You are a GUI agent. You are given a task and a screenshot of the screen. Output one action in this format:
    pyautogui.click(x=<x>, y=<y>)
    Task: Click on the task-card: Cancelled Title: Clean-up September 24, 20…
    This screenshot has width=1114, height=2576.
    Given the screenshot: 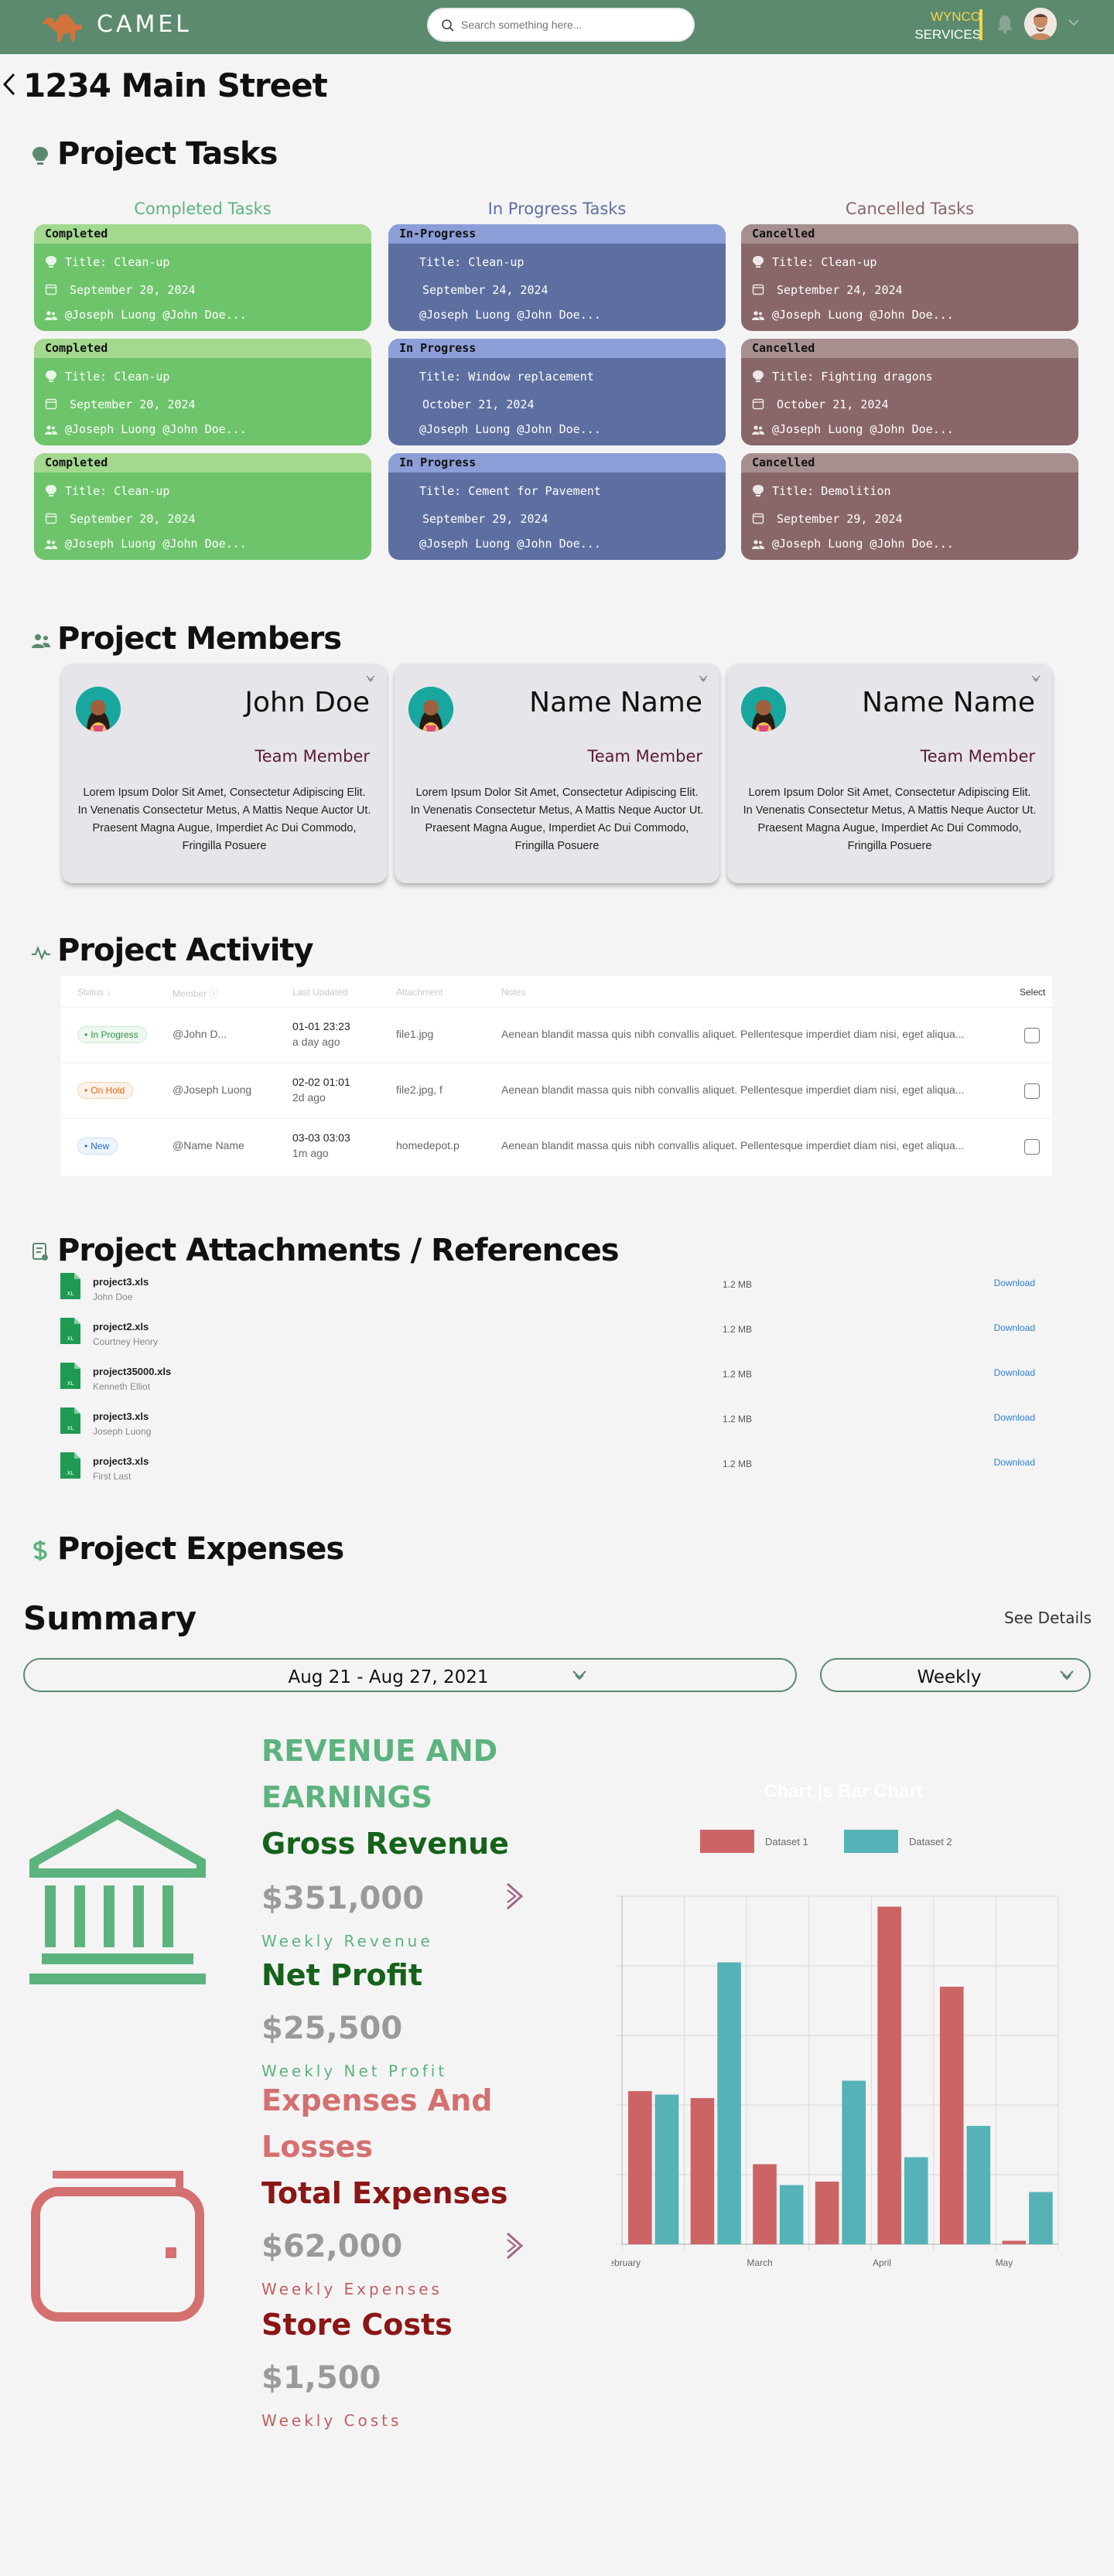 What is the action you would take?
    pyautogui.click(x=909, y=277)
    